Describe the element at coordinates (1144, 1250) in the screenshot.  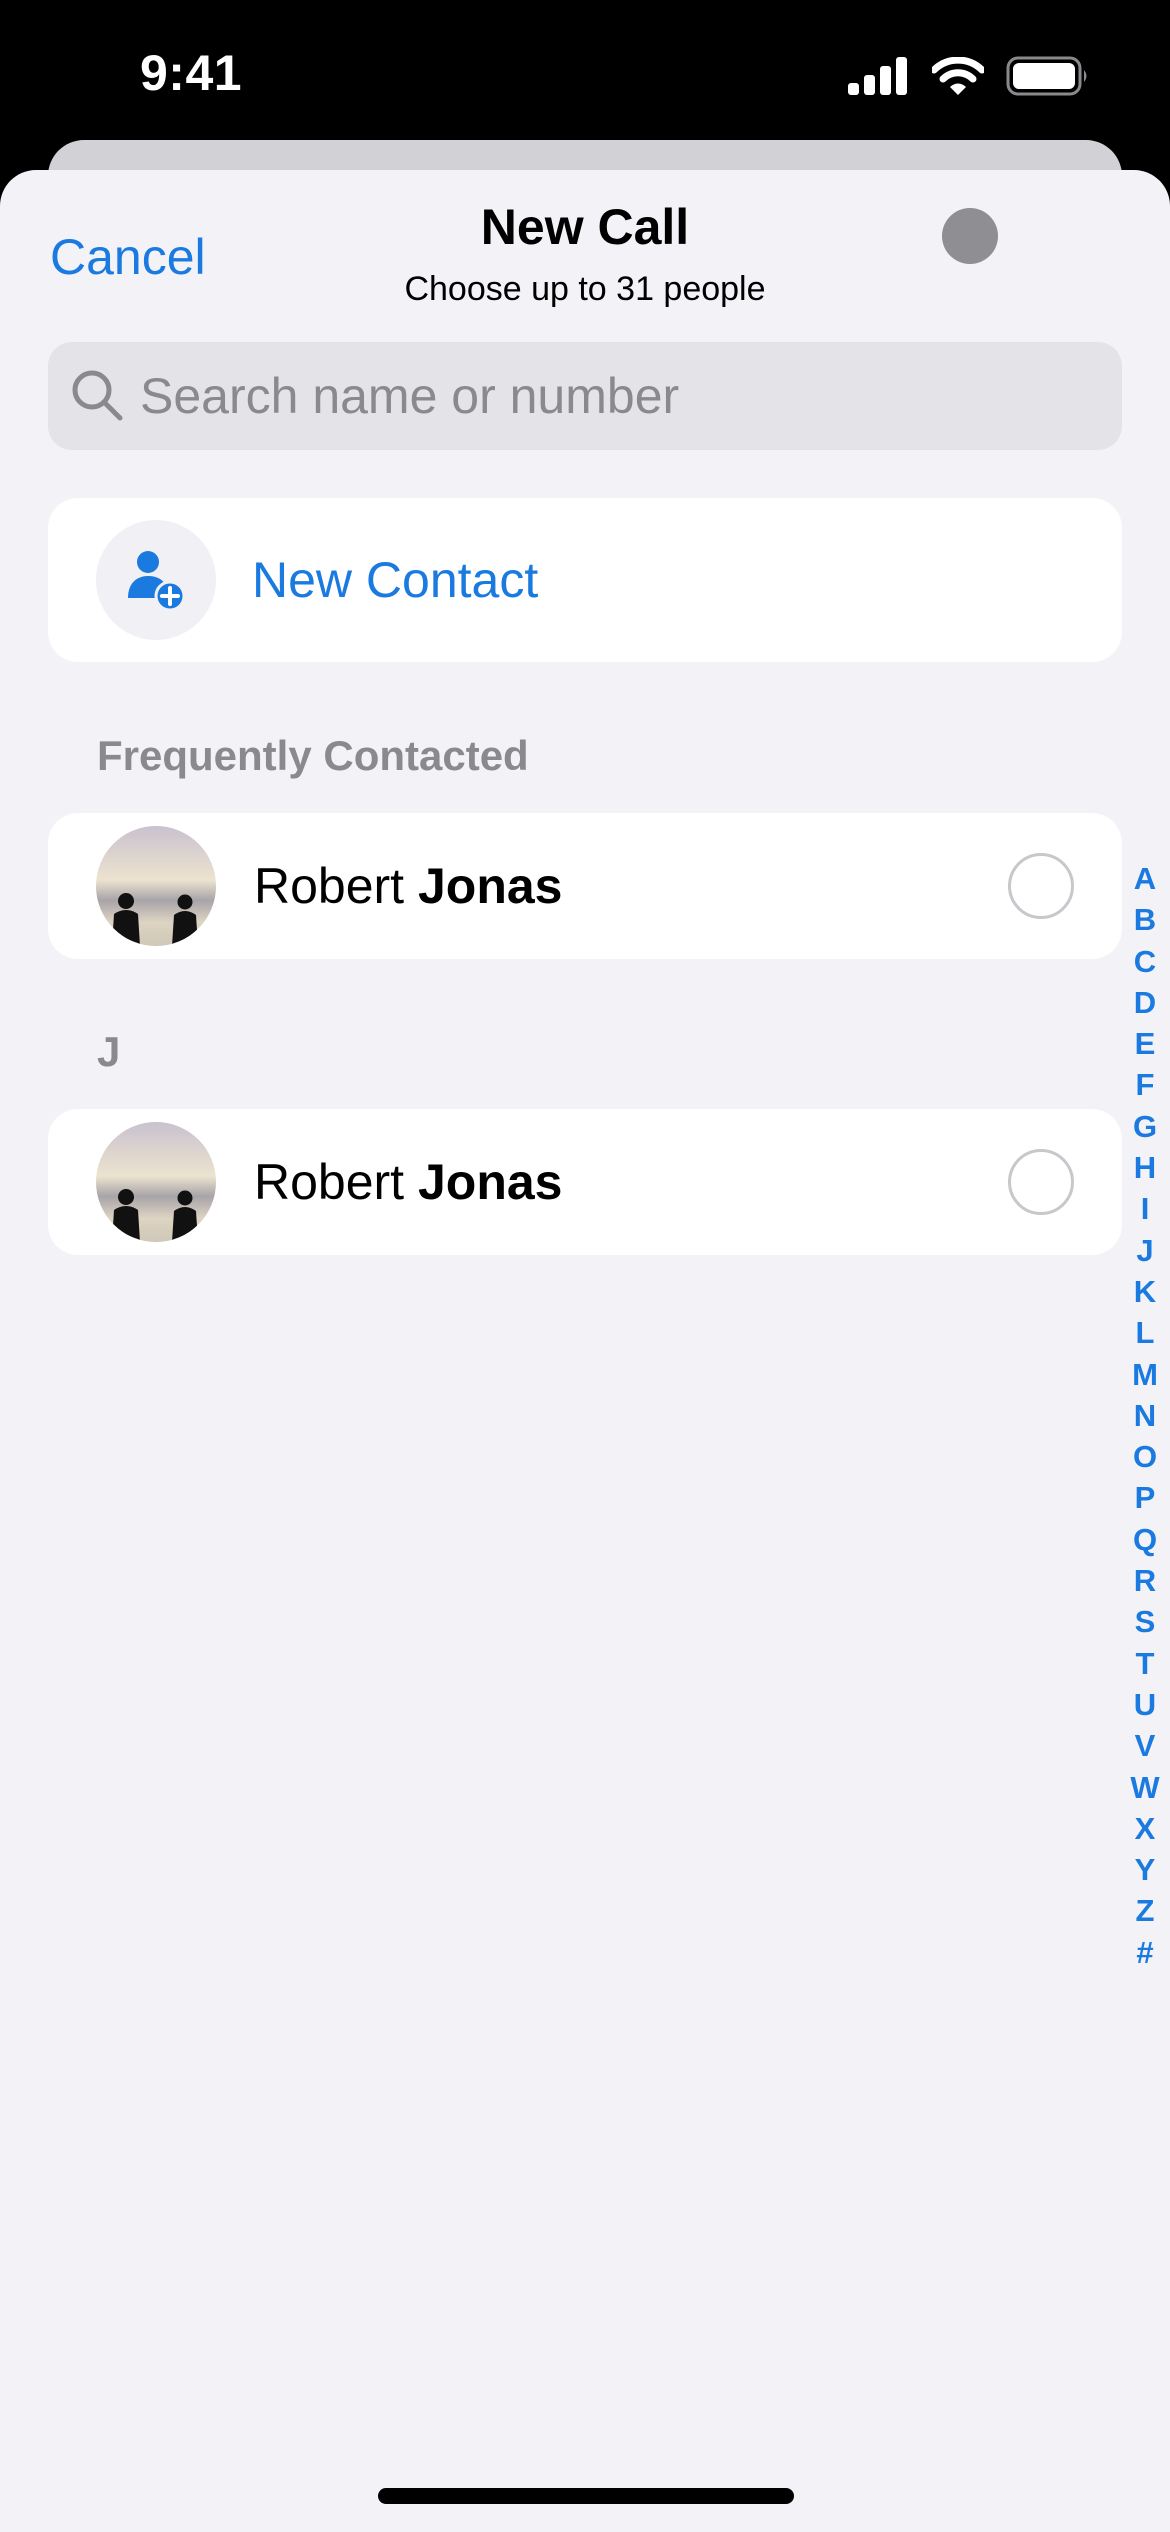
I see `index-letter: J` at that location.